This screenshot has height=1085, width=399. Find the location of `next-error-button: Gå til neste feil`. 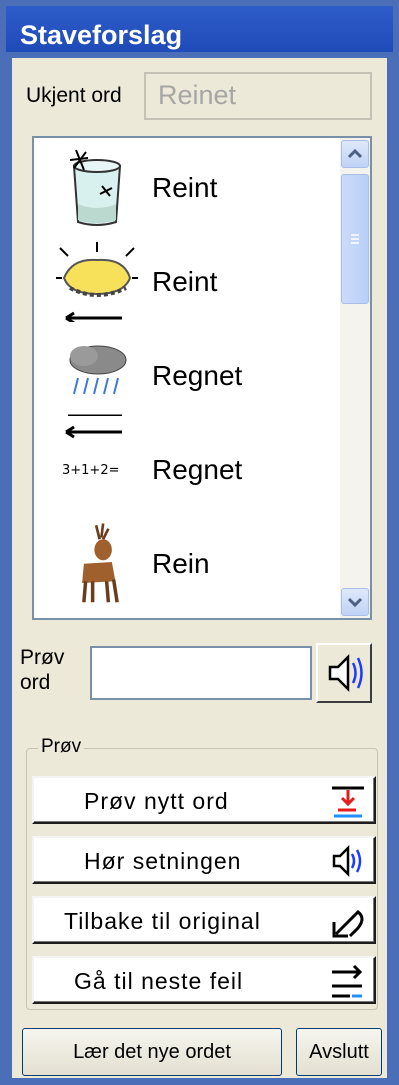

next-error-button: Gå til neste feil is located at coordinates (204, 980).